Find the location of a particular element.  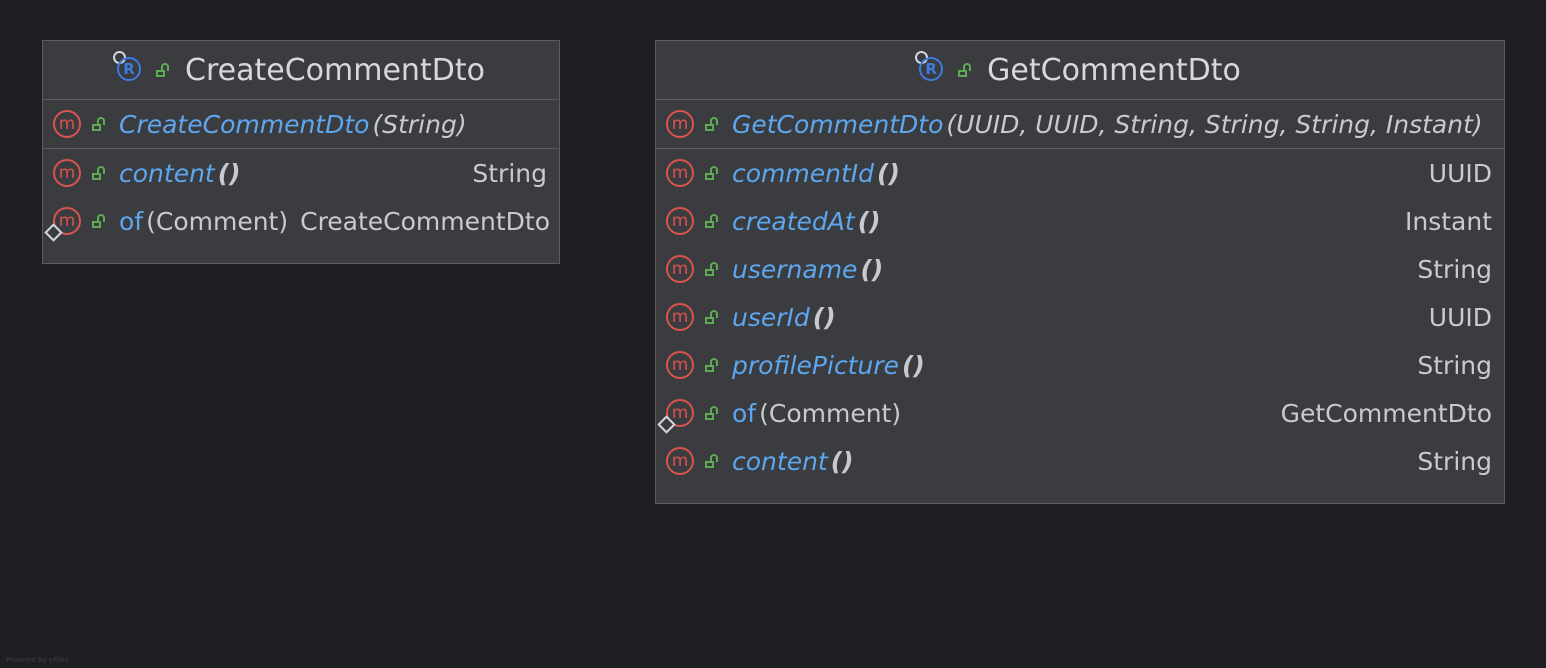

class-header: R CreateCommentDto is located at coordinates (301, 70).